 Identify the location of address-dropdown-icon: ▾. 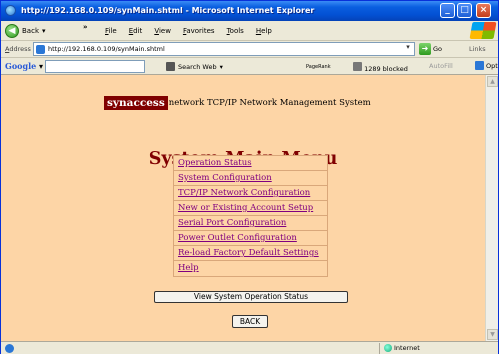
(408, 48).